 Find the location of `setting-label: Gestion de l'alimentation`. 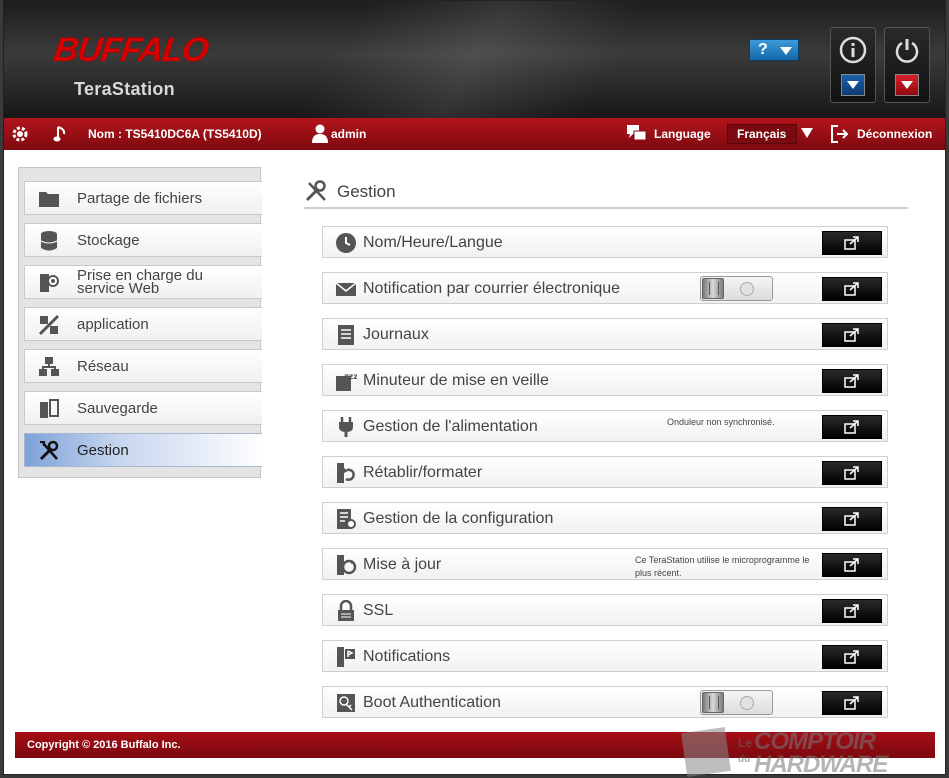

setting-label: Gestion de l'alimentation is located at coordinates (450, 426).